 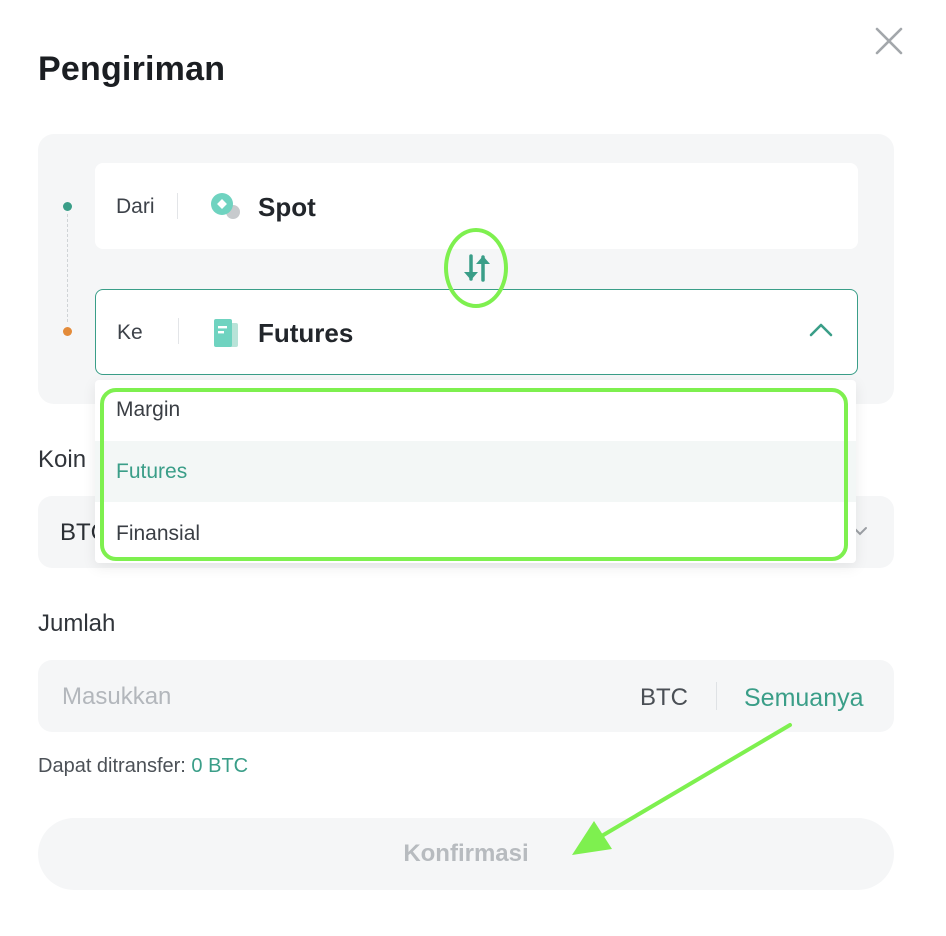 What do you see at coordinates (67, 268) in the screenshot?
I see `connector-line` at bounding box center [67, 268].